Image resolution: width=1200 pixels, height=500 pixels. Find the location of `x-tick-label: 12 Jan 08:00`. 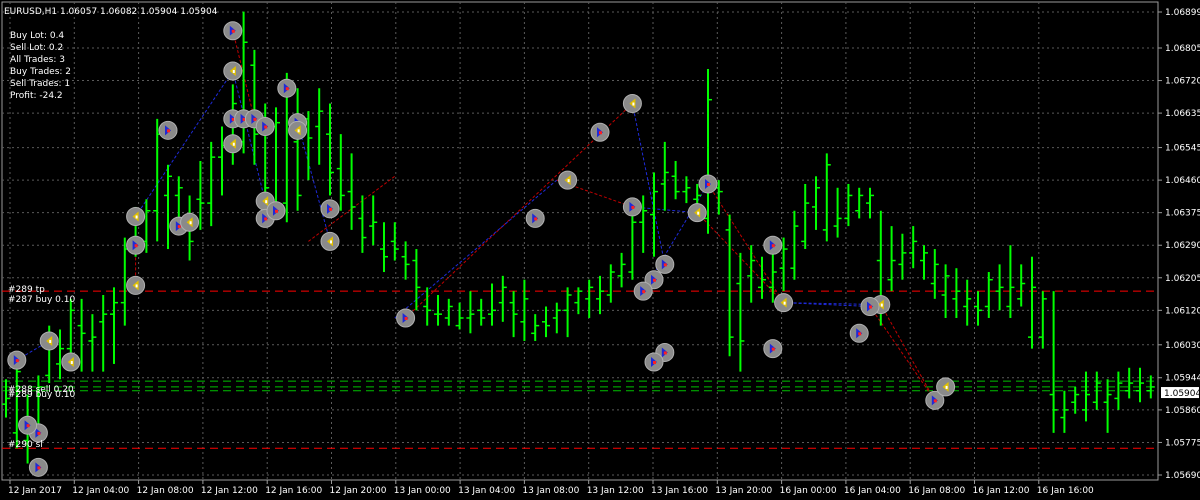

x-tick-label: 12 Jan 08:00 is located at coordinates (165, 491).